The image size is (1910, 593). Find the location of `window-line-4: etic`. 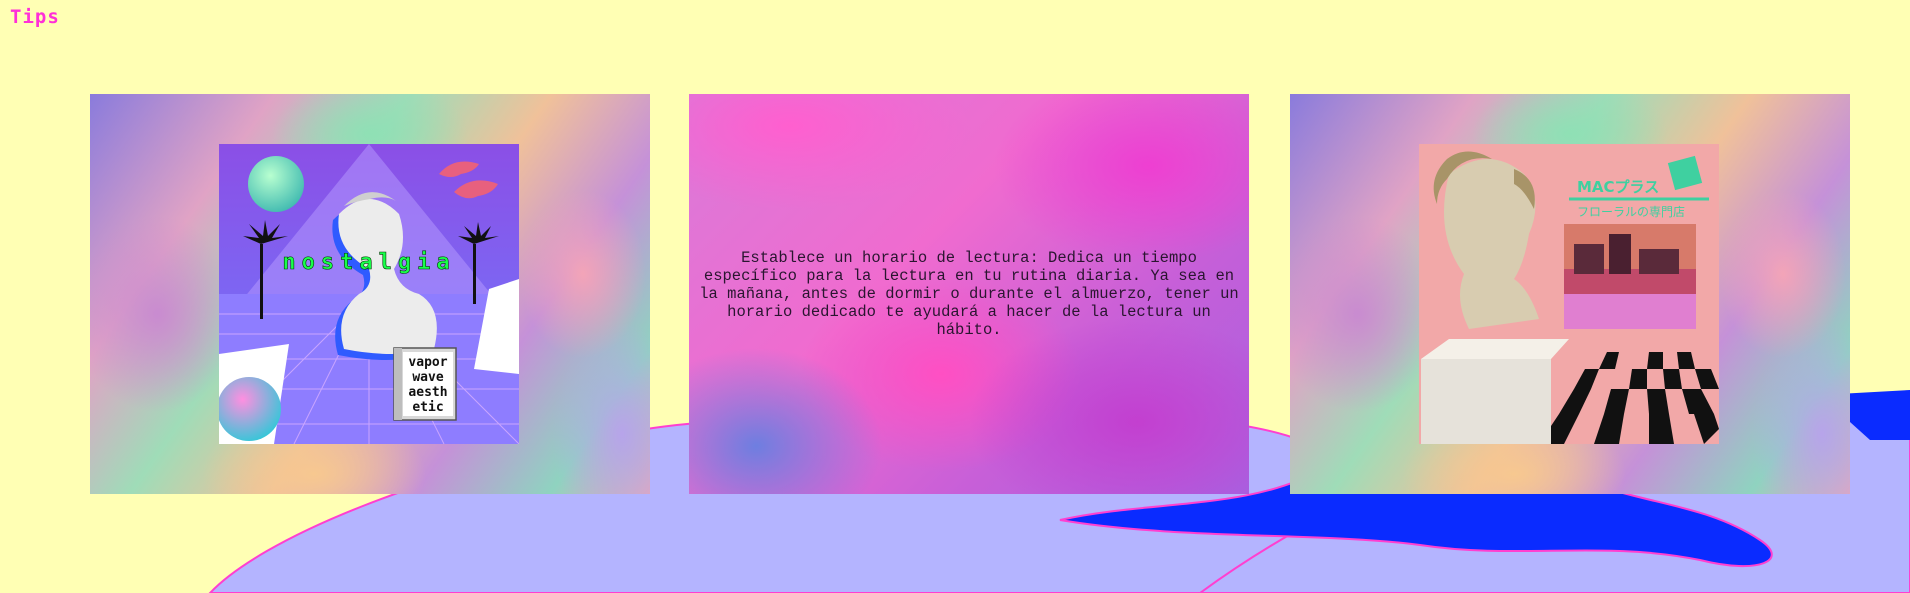

window-line-4: etic is located at coordinates (427, 407).